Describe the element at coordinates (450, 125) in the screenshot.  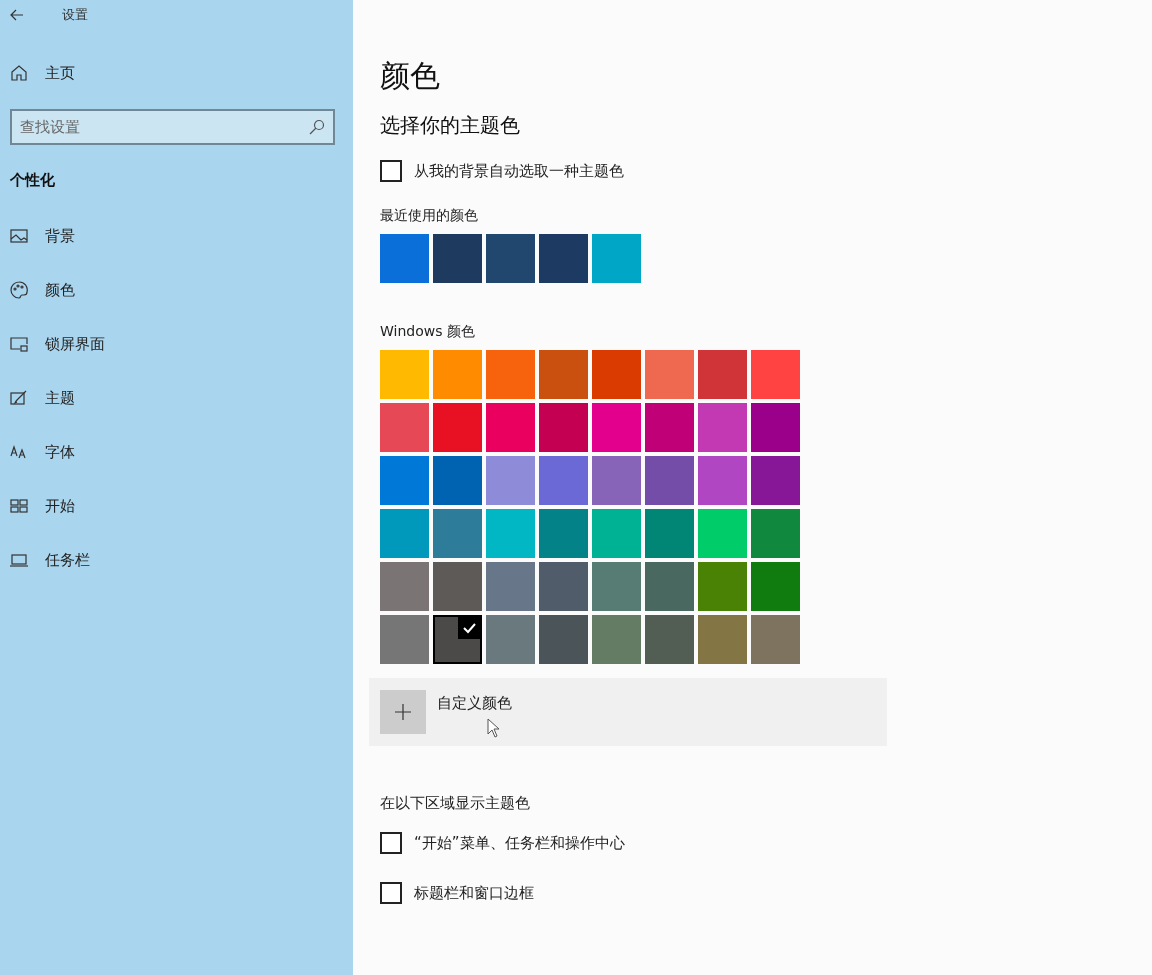
I see `section-title: 选择你的主题色` at that location.